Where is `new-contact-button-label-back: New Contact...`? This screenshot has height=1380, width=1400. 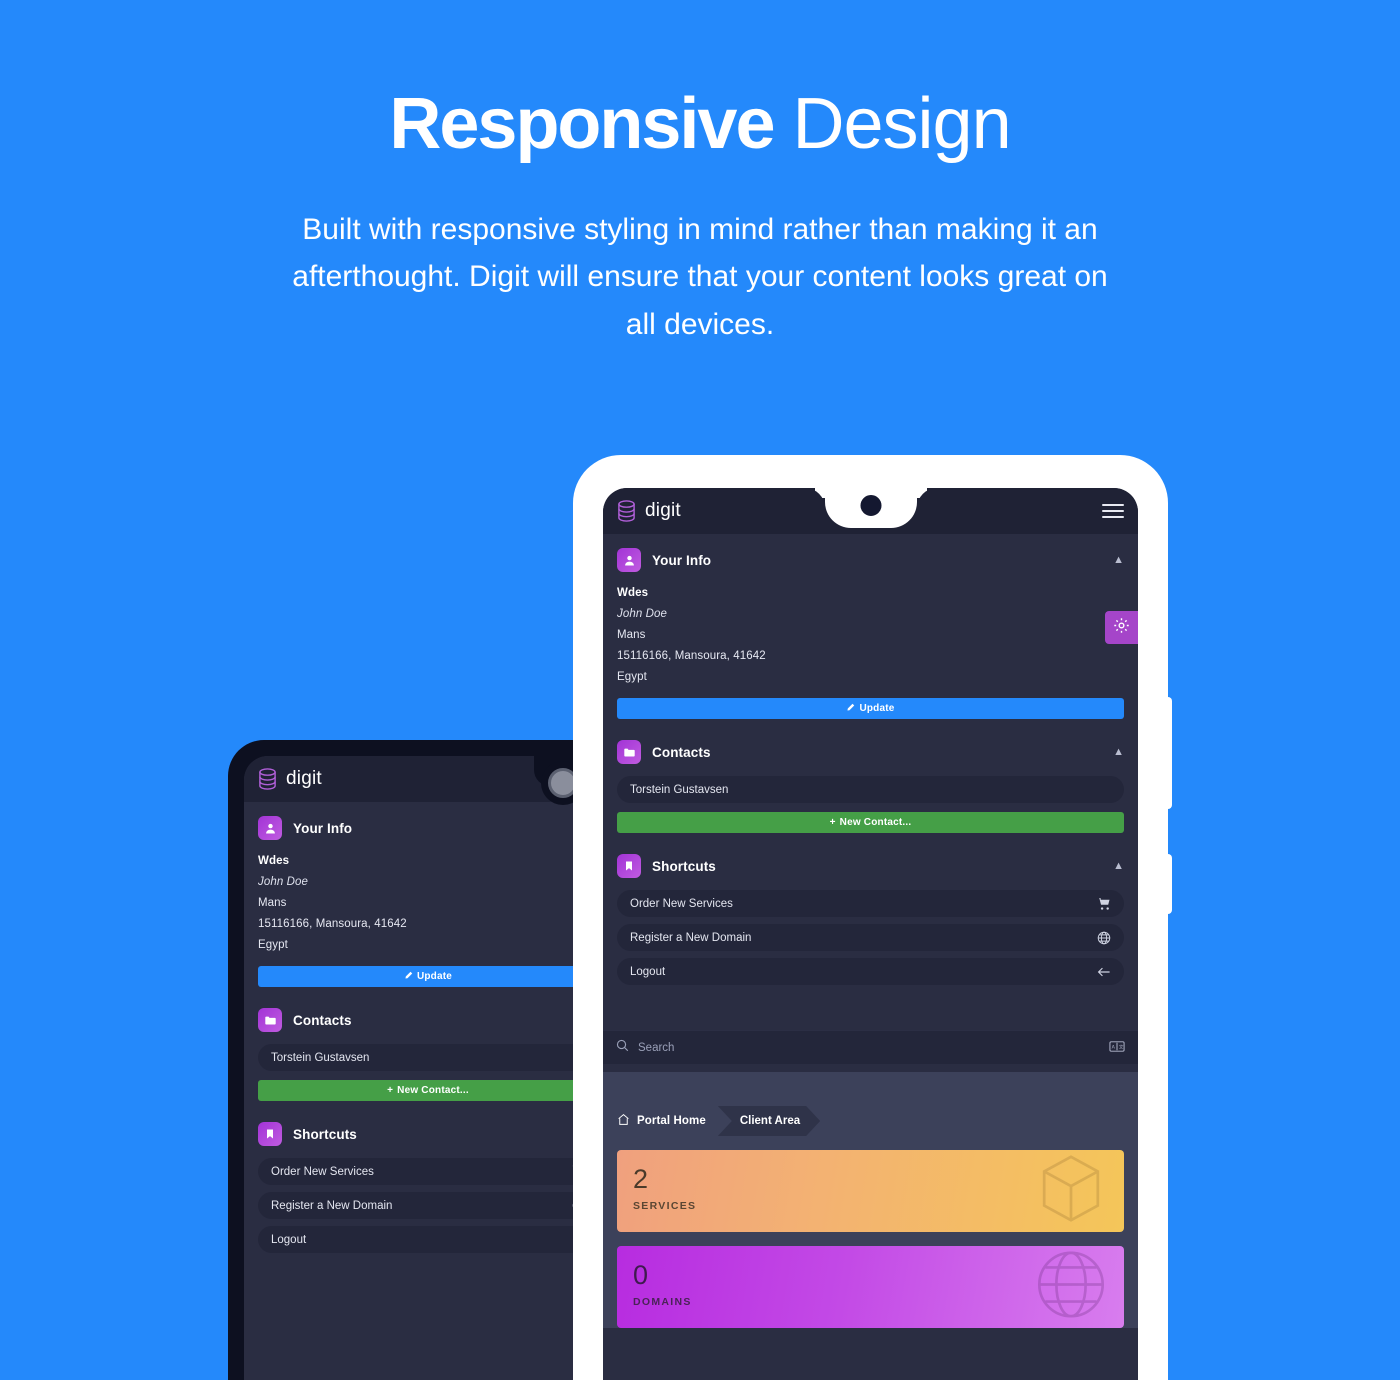
new-contact-button-label-back: New Contact... is located at coordinates (433, 1090).